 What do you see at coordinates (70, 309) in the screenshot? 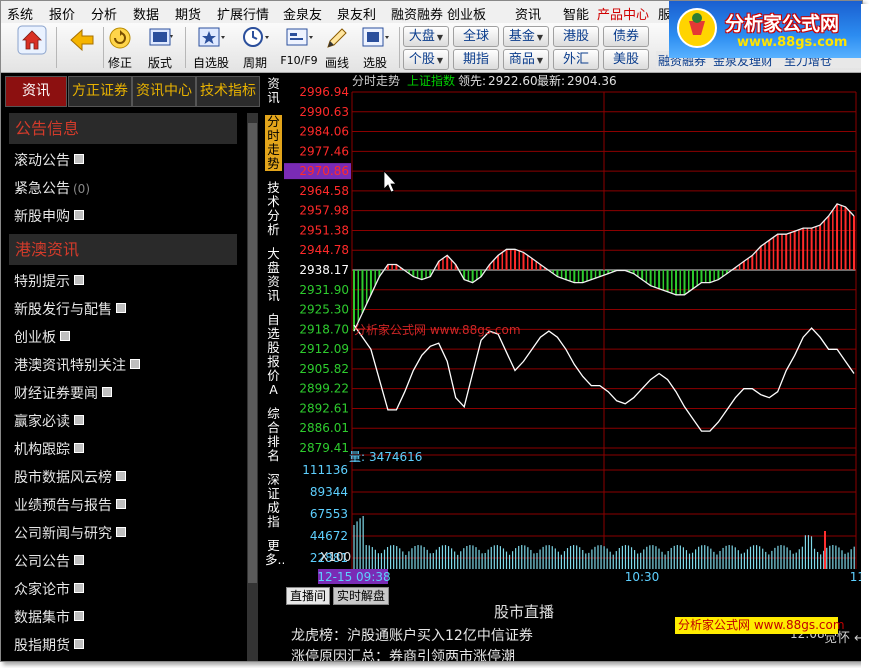
I see `list-item: 新股发行与配售` at bounding box center [70, 309].